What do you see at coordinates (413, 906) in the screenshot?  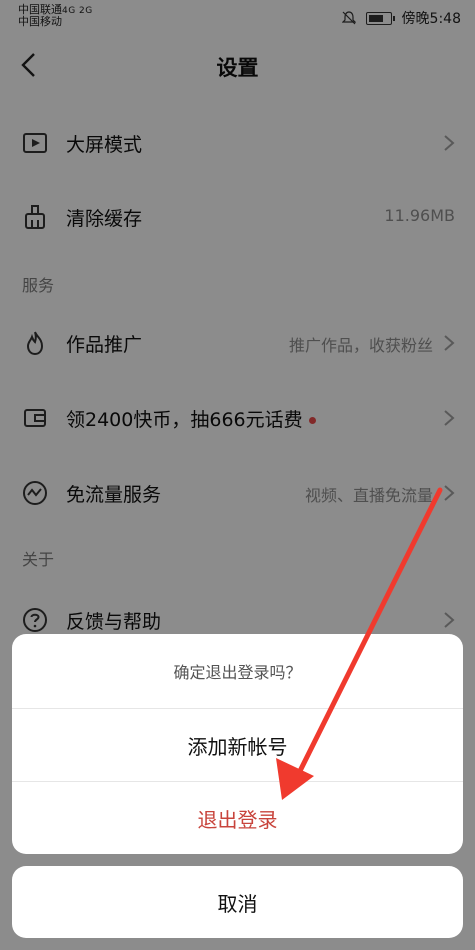 I see `watermark-logo: Bai 经验` at bounding box center [413, 906].